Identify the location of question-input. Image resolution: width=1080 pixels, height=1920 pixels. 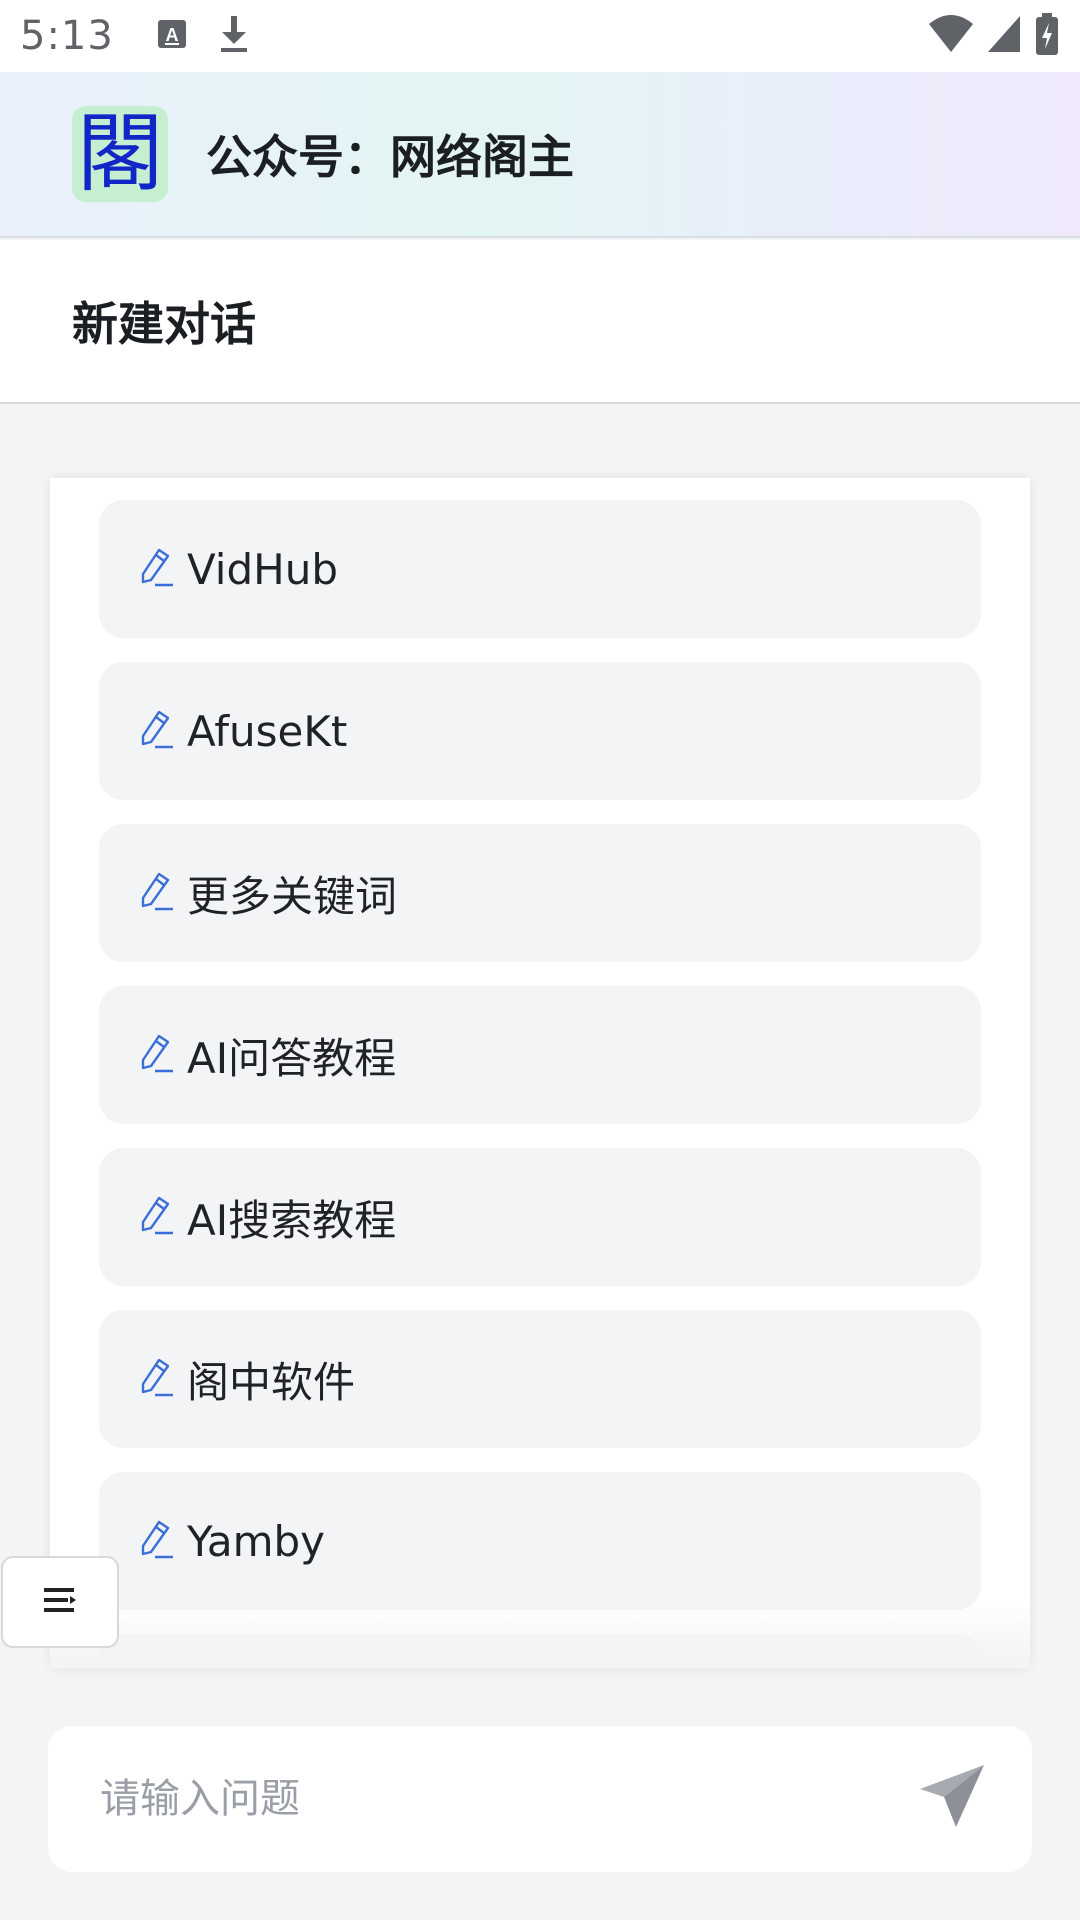
(506, 1799).